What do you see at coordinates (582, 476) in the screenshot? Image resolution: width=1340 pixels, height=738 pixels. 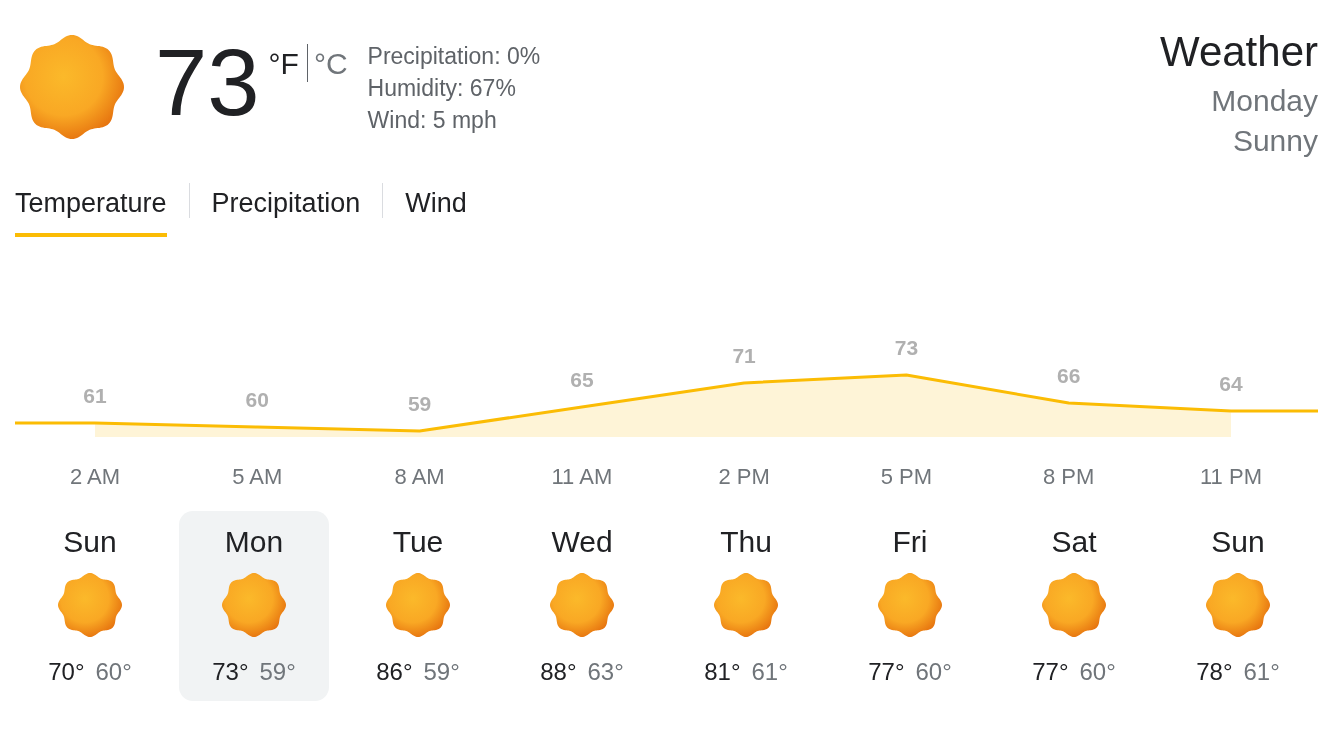 I see `time-label: 11 AM` at bounding box center [582, 476].